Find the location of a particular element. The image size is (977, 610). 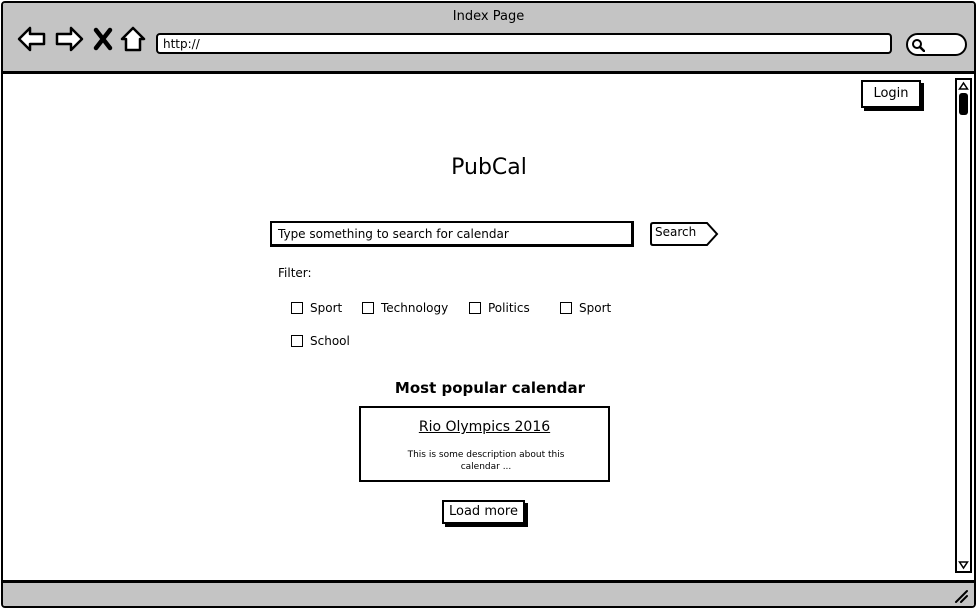

scrollbar-thumb is located at coordinates (963, 104).